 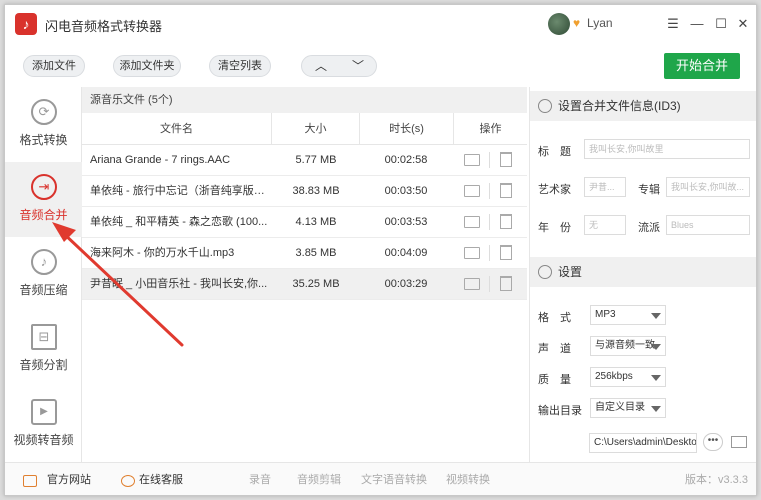 I want to click on quality-select: 256kbps, so click(x=628, y=377).